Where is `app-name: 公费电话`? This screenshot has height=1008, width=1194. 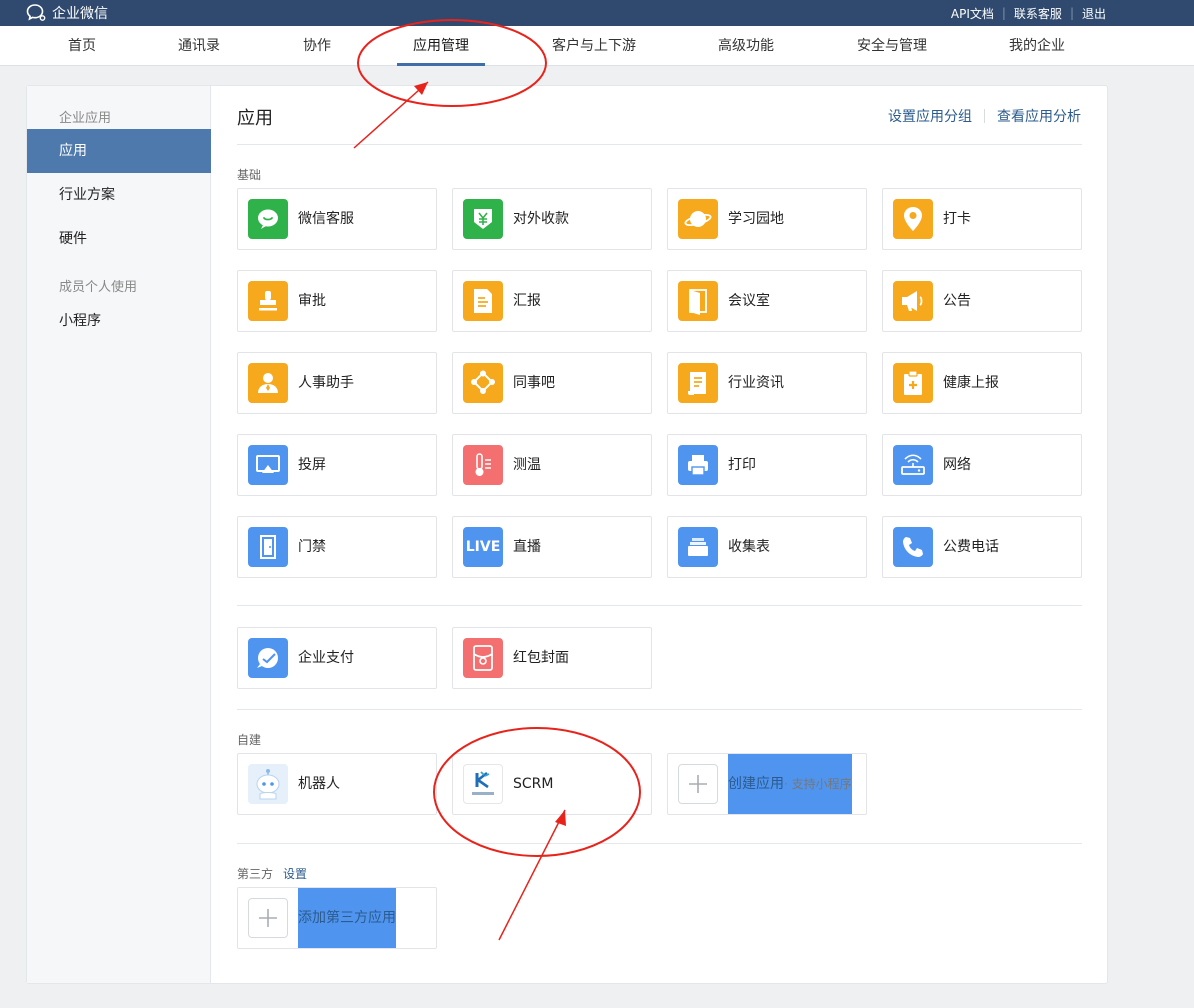
app-name: 公费电话 is located at coordinates (971, 547).